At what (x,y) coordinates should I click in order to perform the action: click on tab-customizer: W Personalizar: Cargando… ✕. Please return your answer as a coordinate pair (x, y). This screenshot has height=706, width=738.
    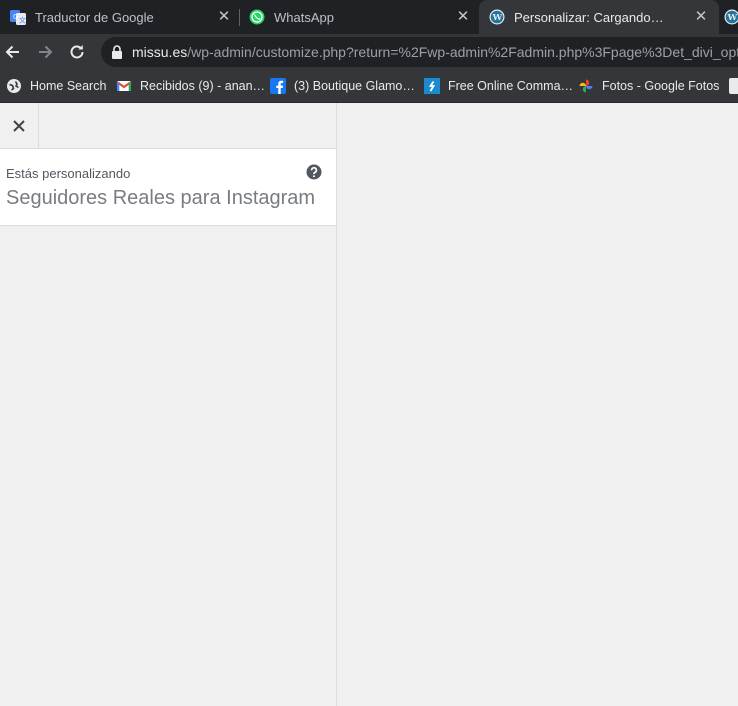
    Looking at the image, I should click on (599, 17).